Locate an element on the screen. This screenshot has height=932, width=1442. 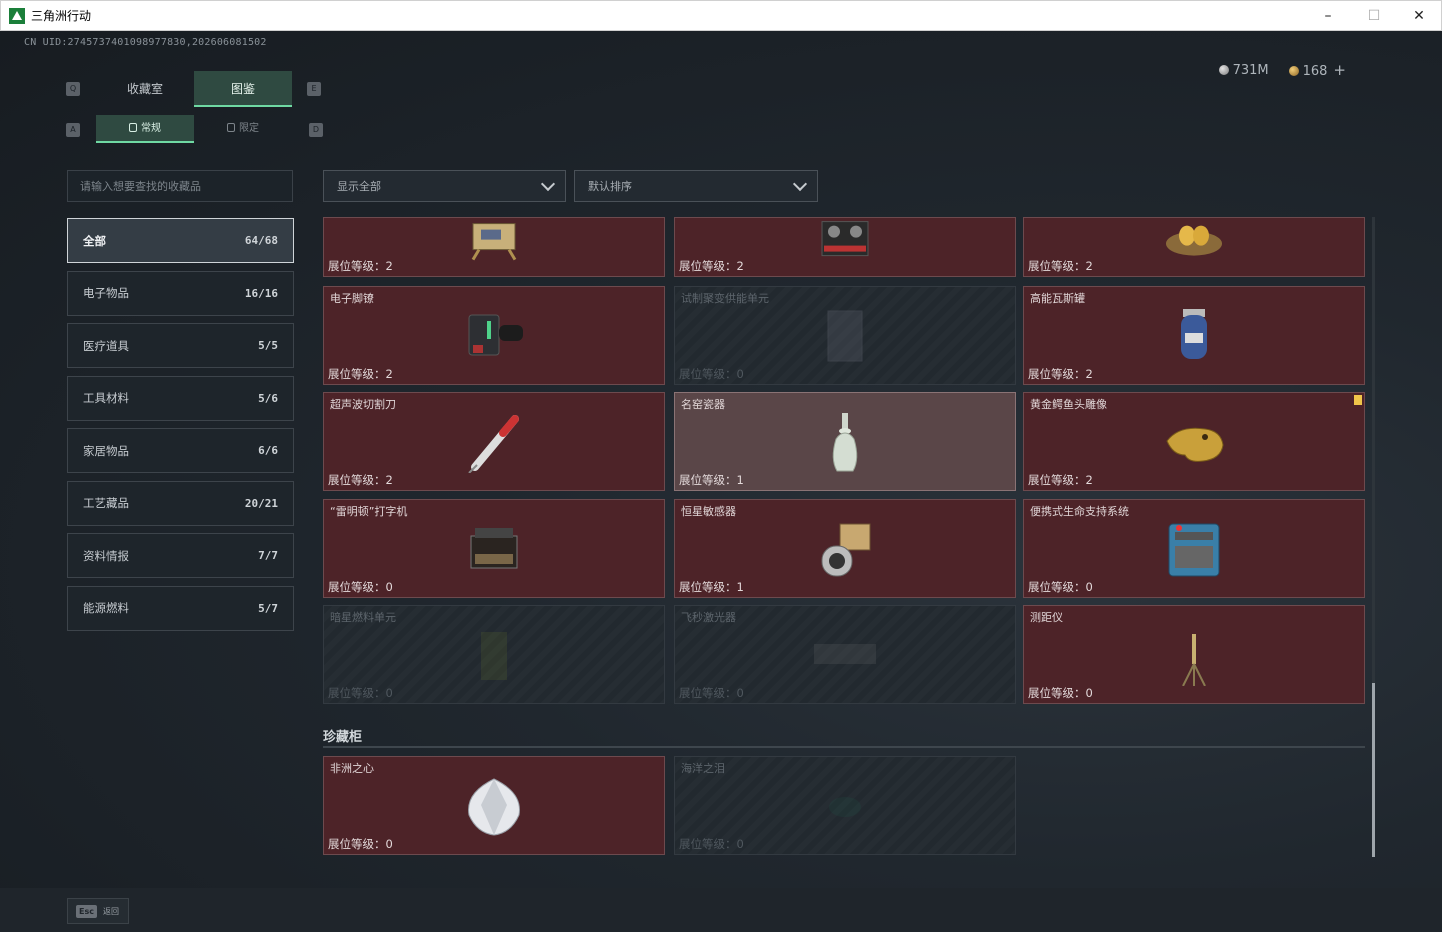
item-name: 海洋之泪 is located at coordinates (703, 768).